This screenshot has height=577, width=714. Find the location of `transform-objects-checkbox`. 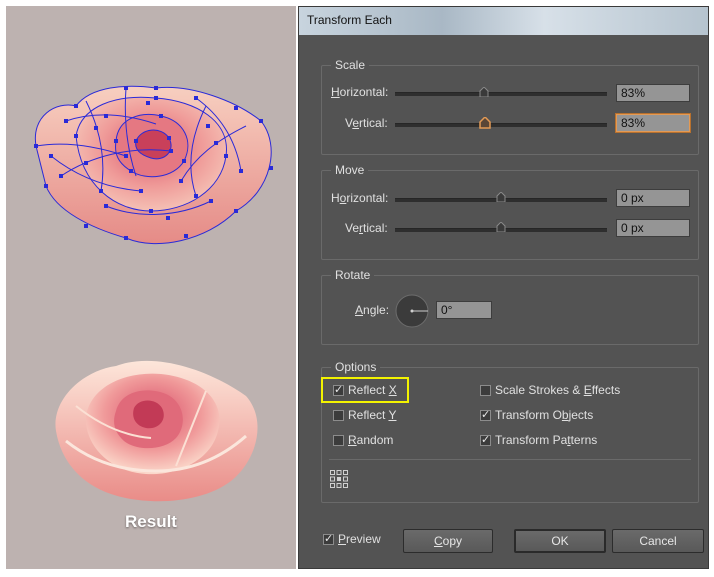

transform-objects-checkbox is located at coordinates (485, 414).